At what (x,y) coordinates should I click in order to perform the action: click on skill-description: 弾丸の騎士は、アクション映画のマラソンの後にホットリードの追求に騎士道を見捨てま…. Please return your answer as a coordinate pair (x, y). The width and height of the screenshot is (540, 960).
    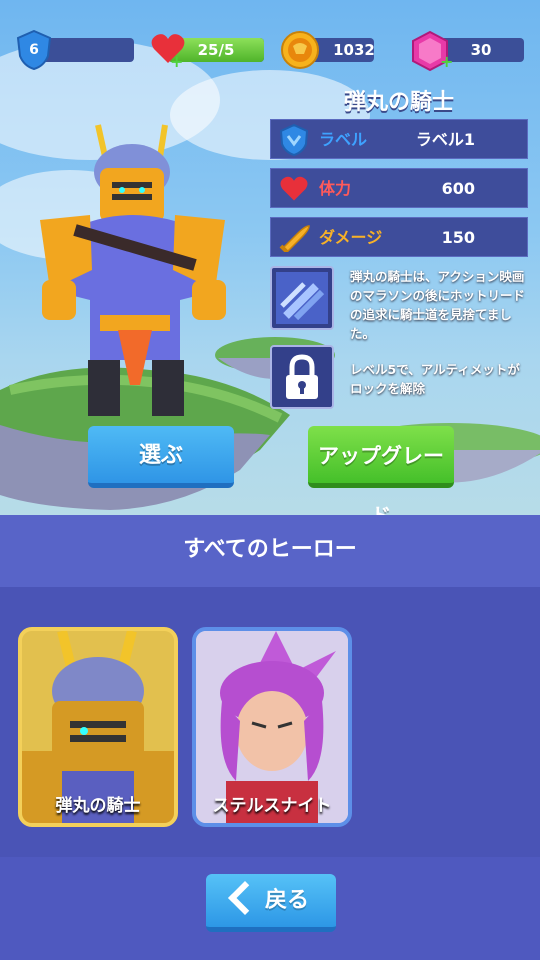
    Looking at the image, I should click on (438, 305).